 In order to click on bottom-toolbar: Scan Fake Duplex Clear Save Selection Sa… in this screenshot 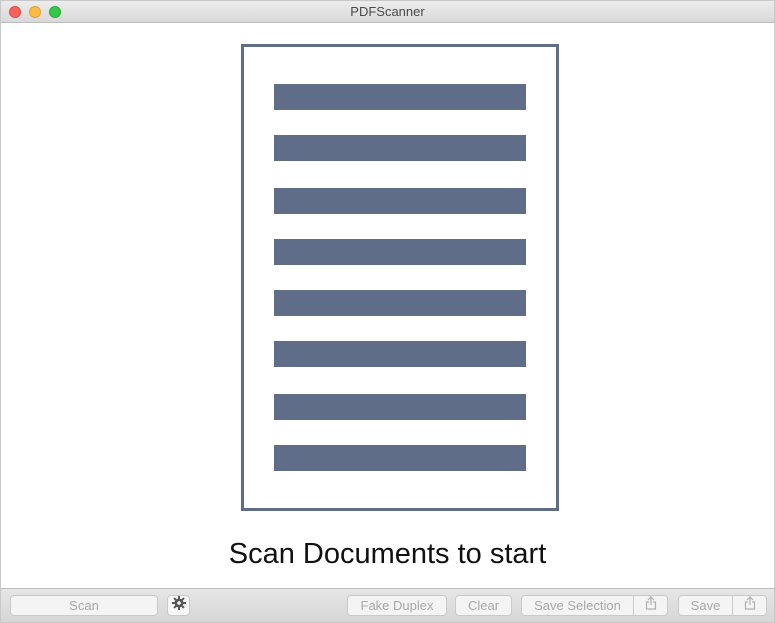, I will do `click(387, 605)`.